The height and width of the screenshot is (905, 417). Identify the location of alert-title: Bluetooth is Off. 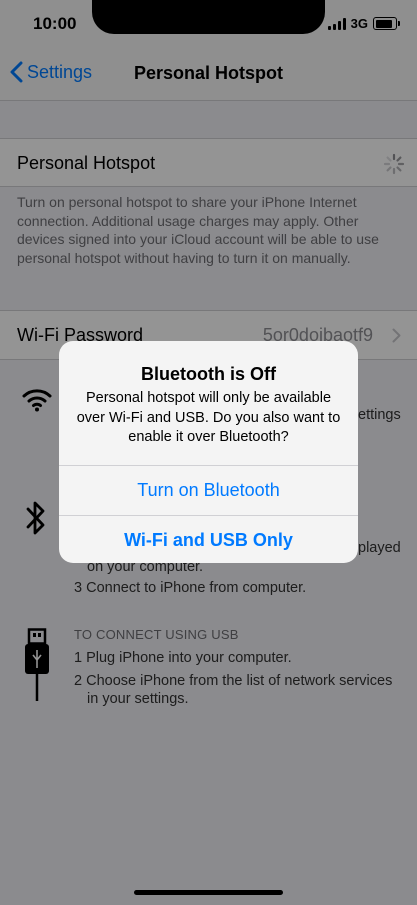
(208, 374).